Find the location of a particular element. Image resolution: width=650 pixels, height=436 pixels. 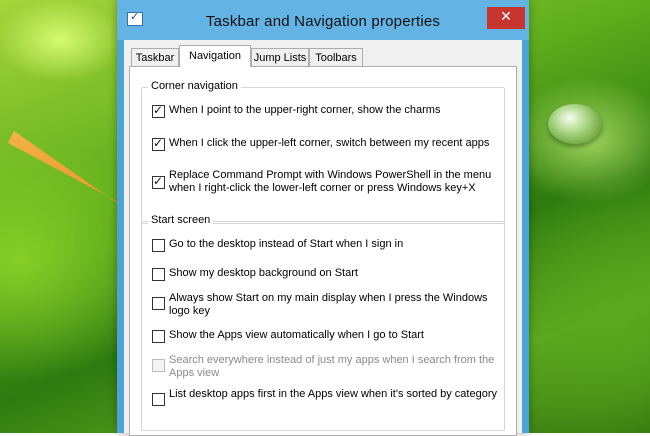

water-droplet is located at coordinates (575, 124).